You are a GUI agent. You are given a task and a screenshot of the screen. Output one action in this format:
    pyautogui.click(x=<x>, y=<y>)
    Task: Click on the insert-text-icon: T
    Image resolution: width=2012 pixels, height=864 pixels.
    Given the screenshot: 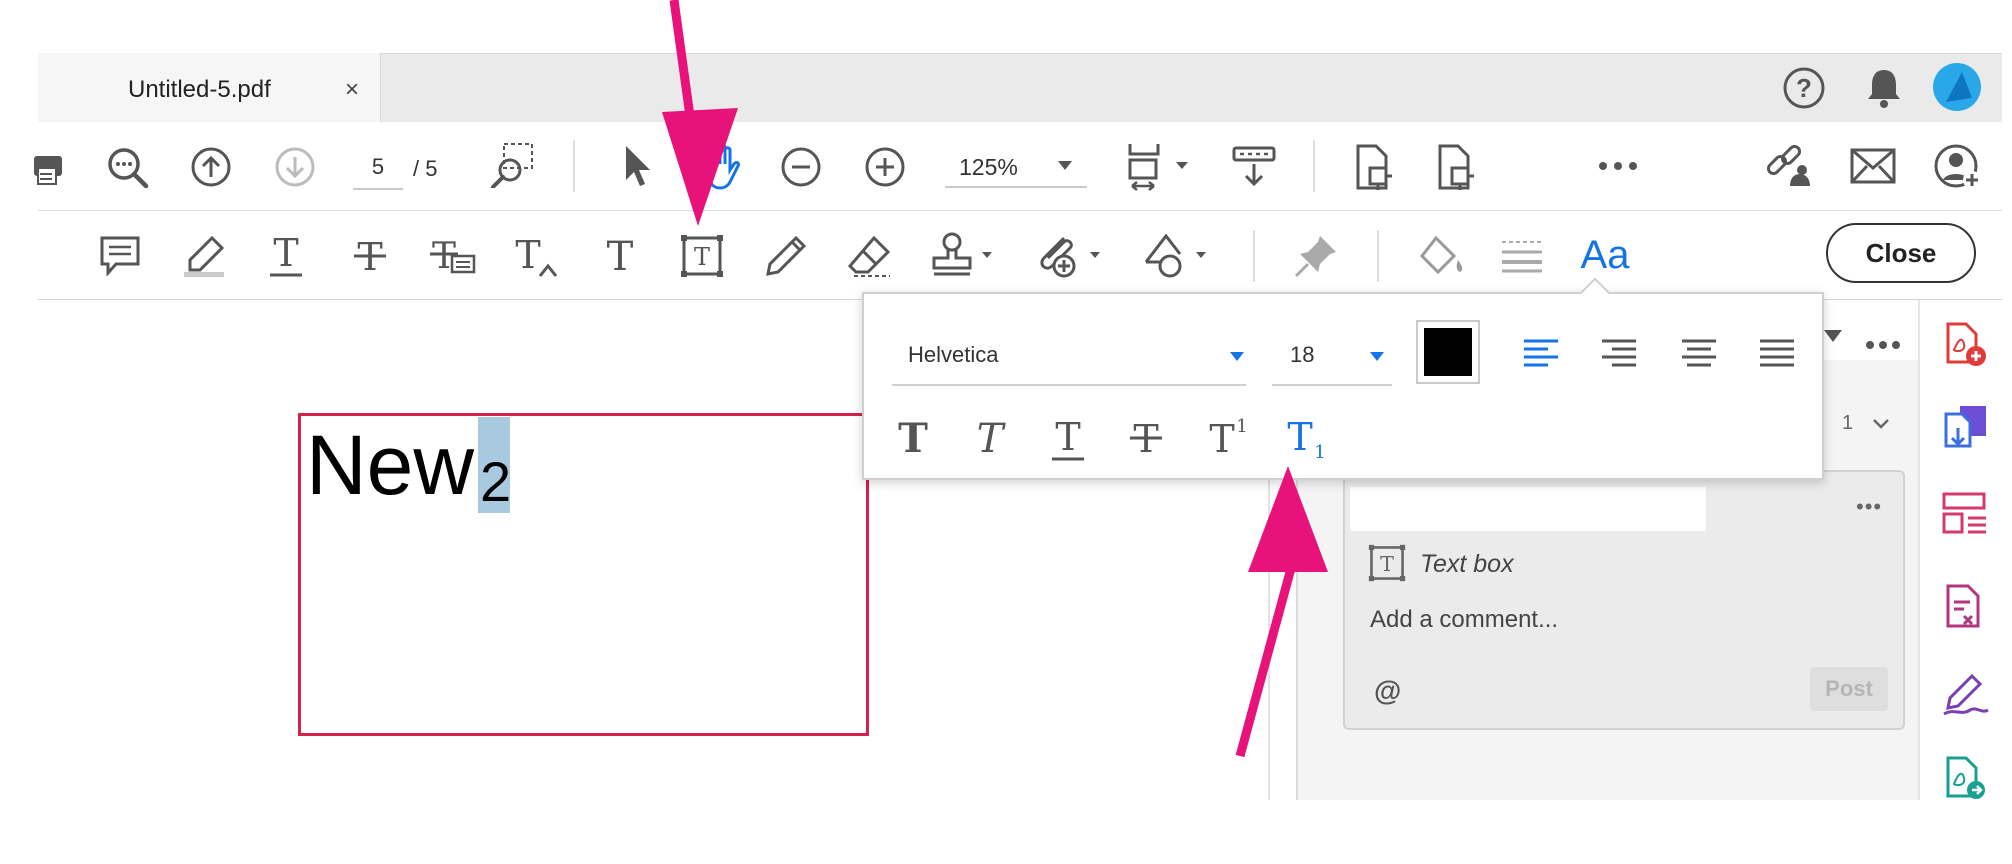 What is the action you would take?
    pyautogui.click(x=537, y=256)
    